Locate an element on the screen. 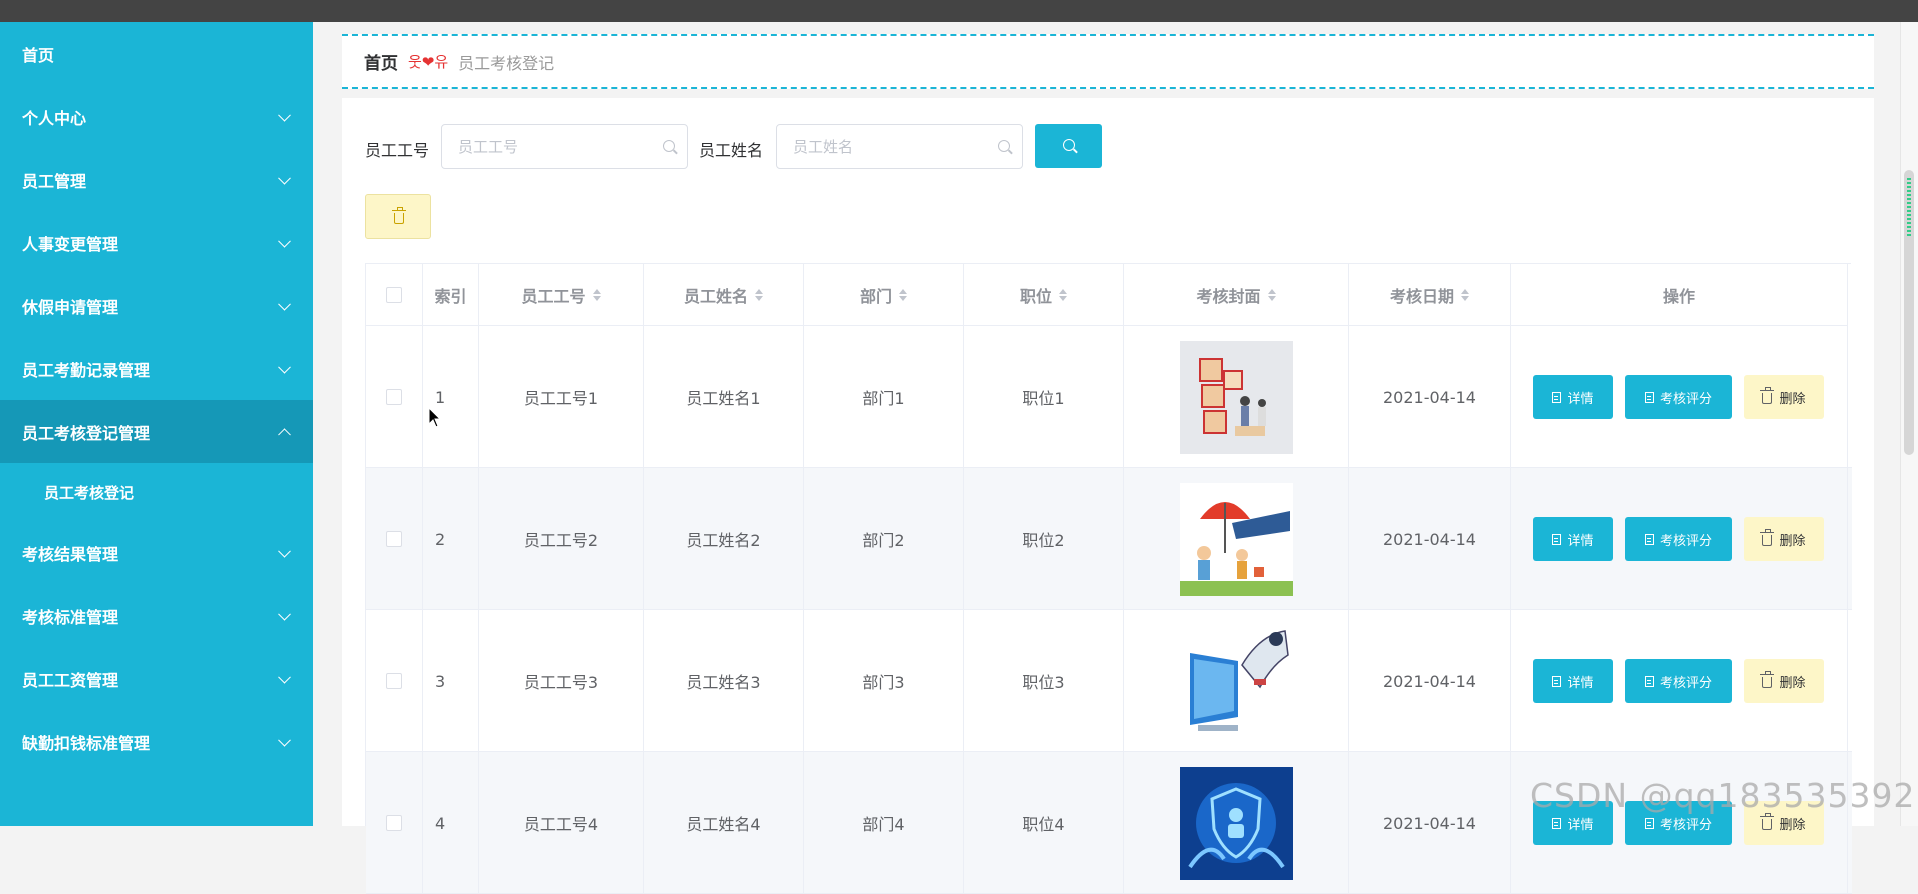 The width and height of the screenshot is (1918, 894). cell-emp-name: 员工姓名1 is located at coordinates (724, 397).